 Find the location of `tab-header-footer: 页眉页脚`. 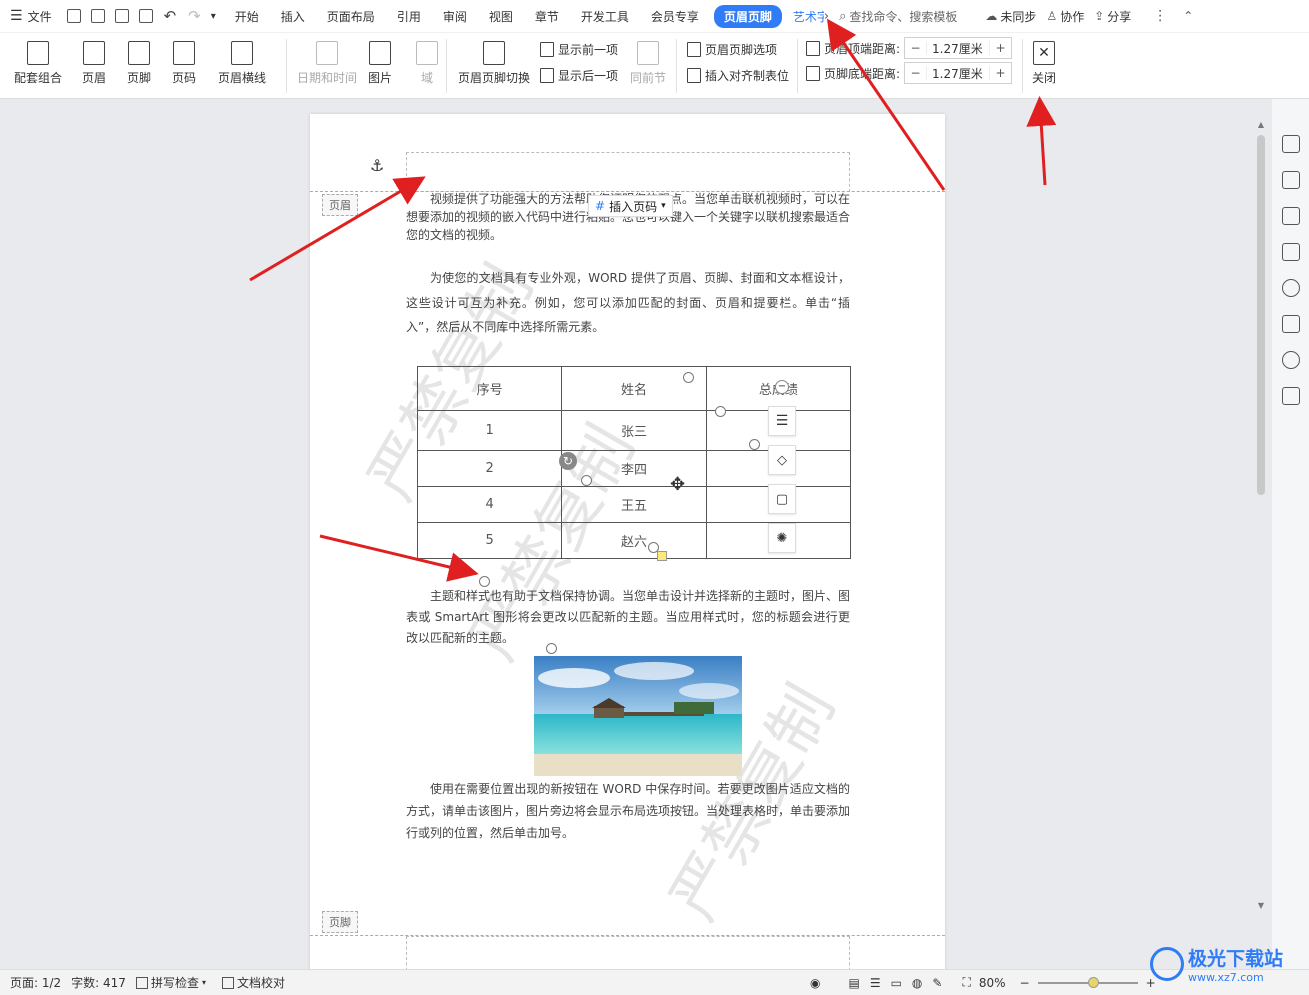

tab-header-footer: 页眉页脚 is located at coordinates (747, 16).